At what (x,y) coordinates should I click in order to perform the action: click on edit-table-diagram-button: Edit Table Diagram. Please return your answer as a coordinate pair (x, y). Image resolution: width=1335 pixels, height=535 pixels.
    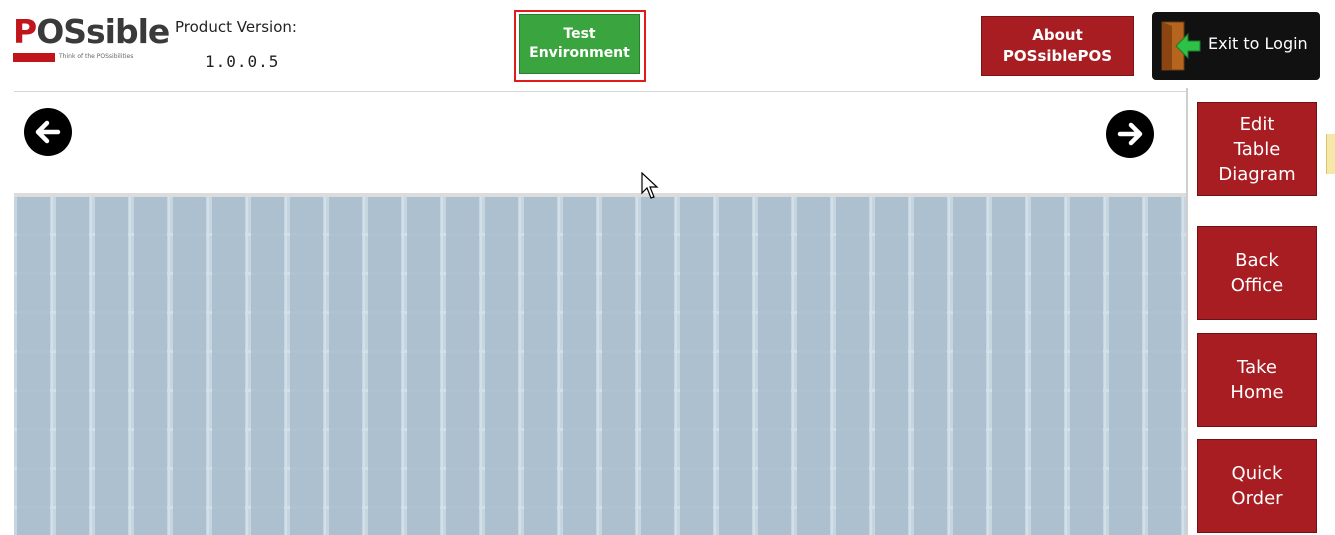
    Looking at the image, I should click on (1257, 149).